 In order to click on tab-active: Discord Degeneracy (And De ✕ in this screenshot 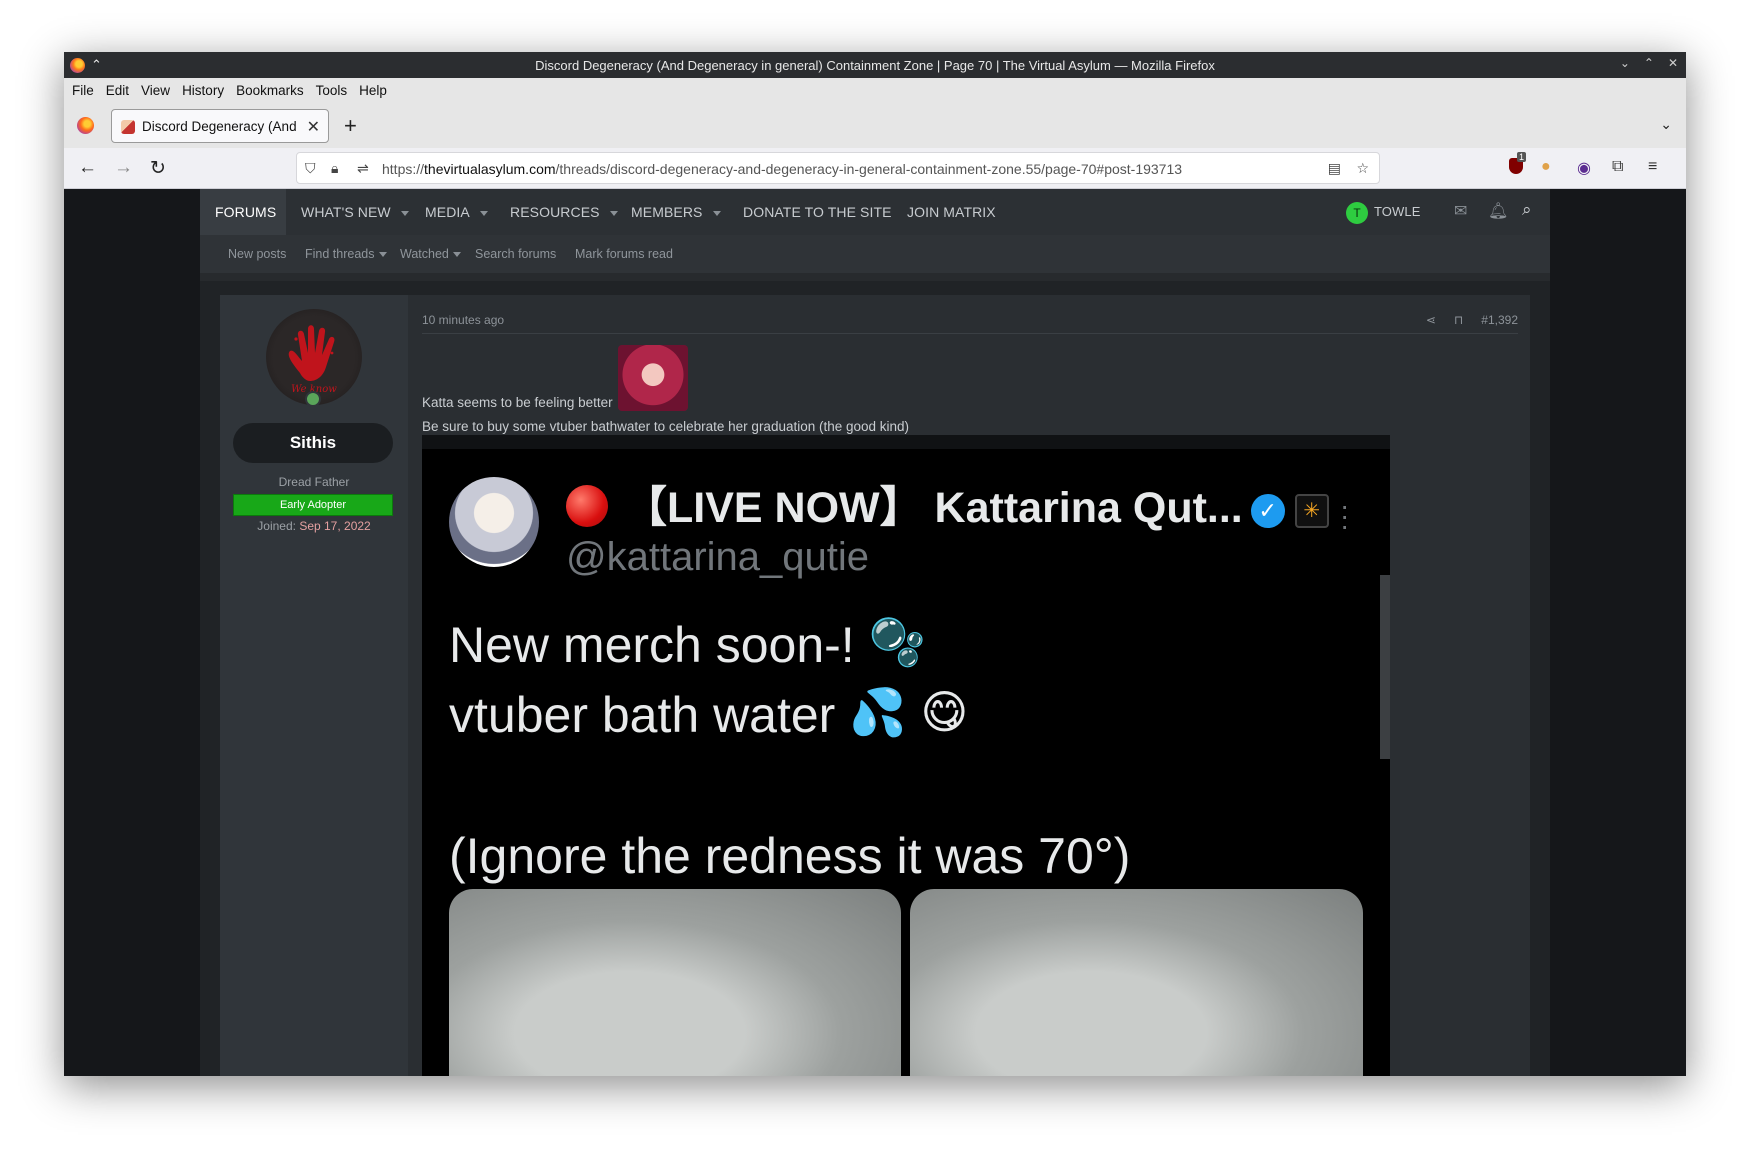, I will do `click(220, 126)`.